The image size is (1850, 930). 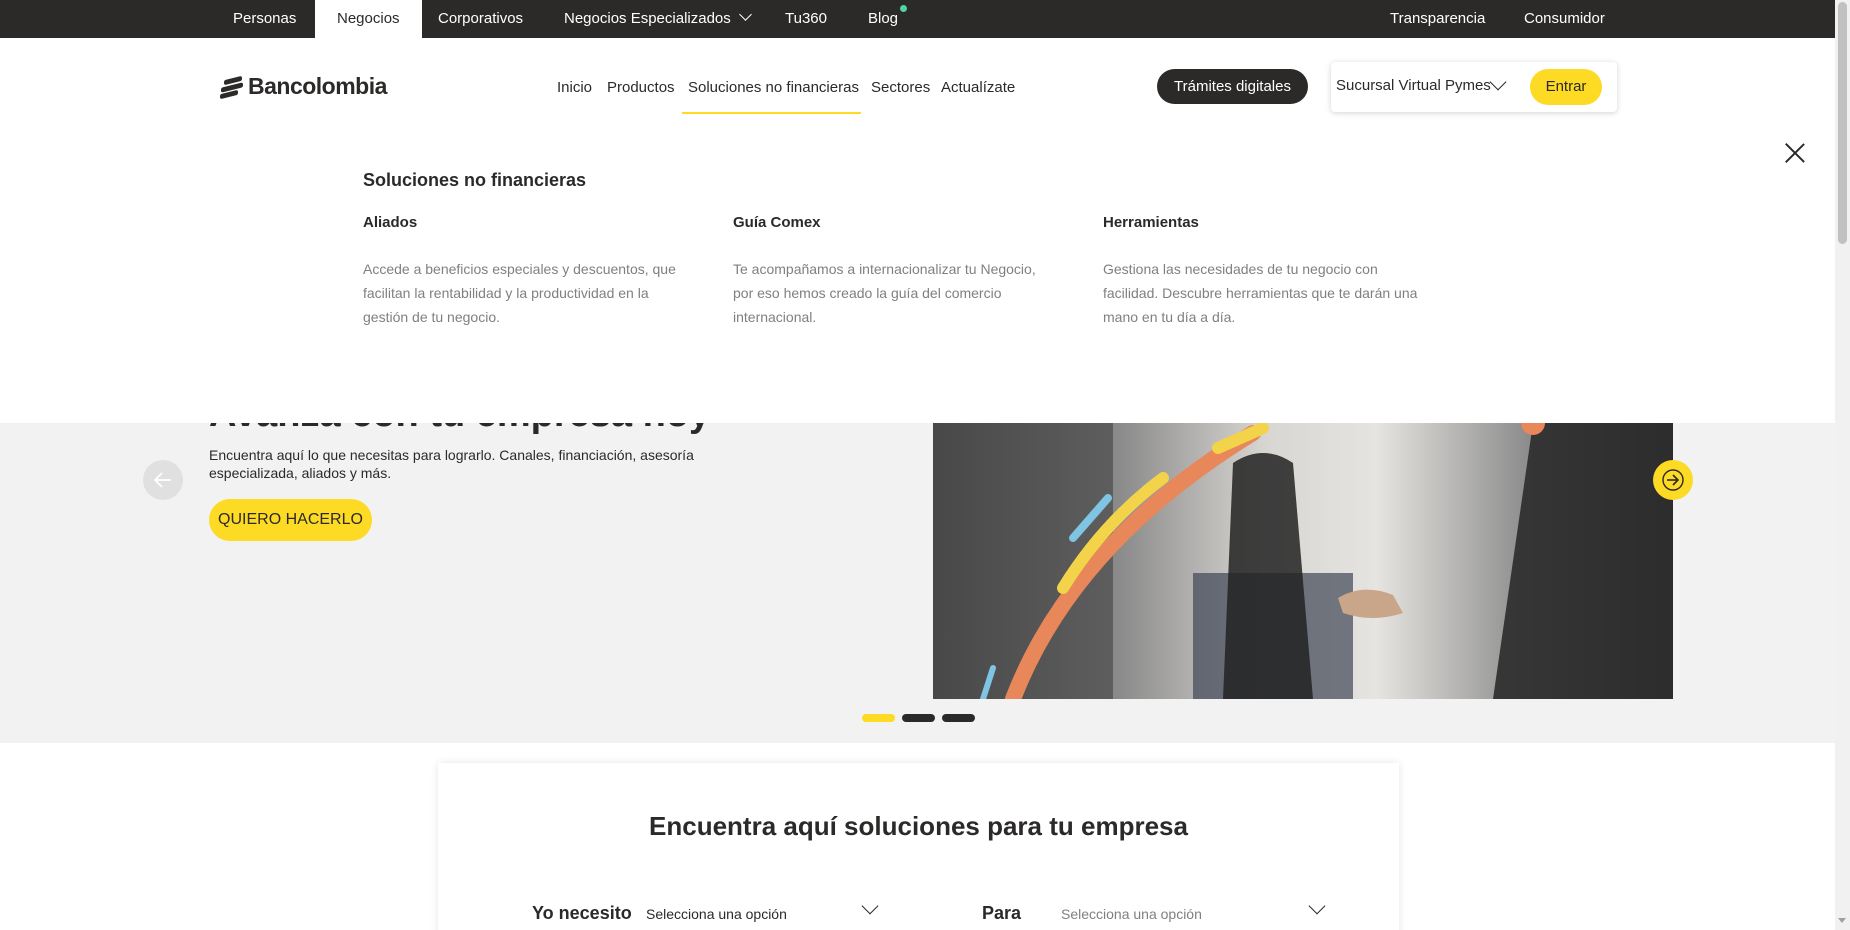 I want to click on finder-for-label: Para, so click(x=1002, y=913).